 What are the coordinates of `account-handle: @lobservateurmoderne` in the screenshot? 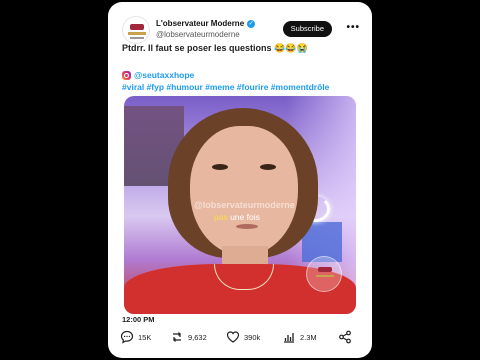 It's located at (198, 34).